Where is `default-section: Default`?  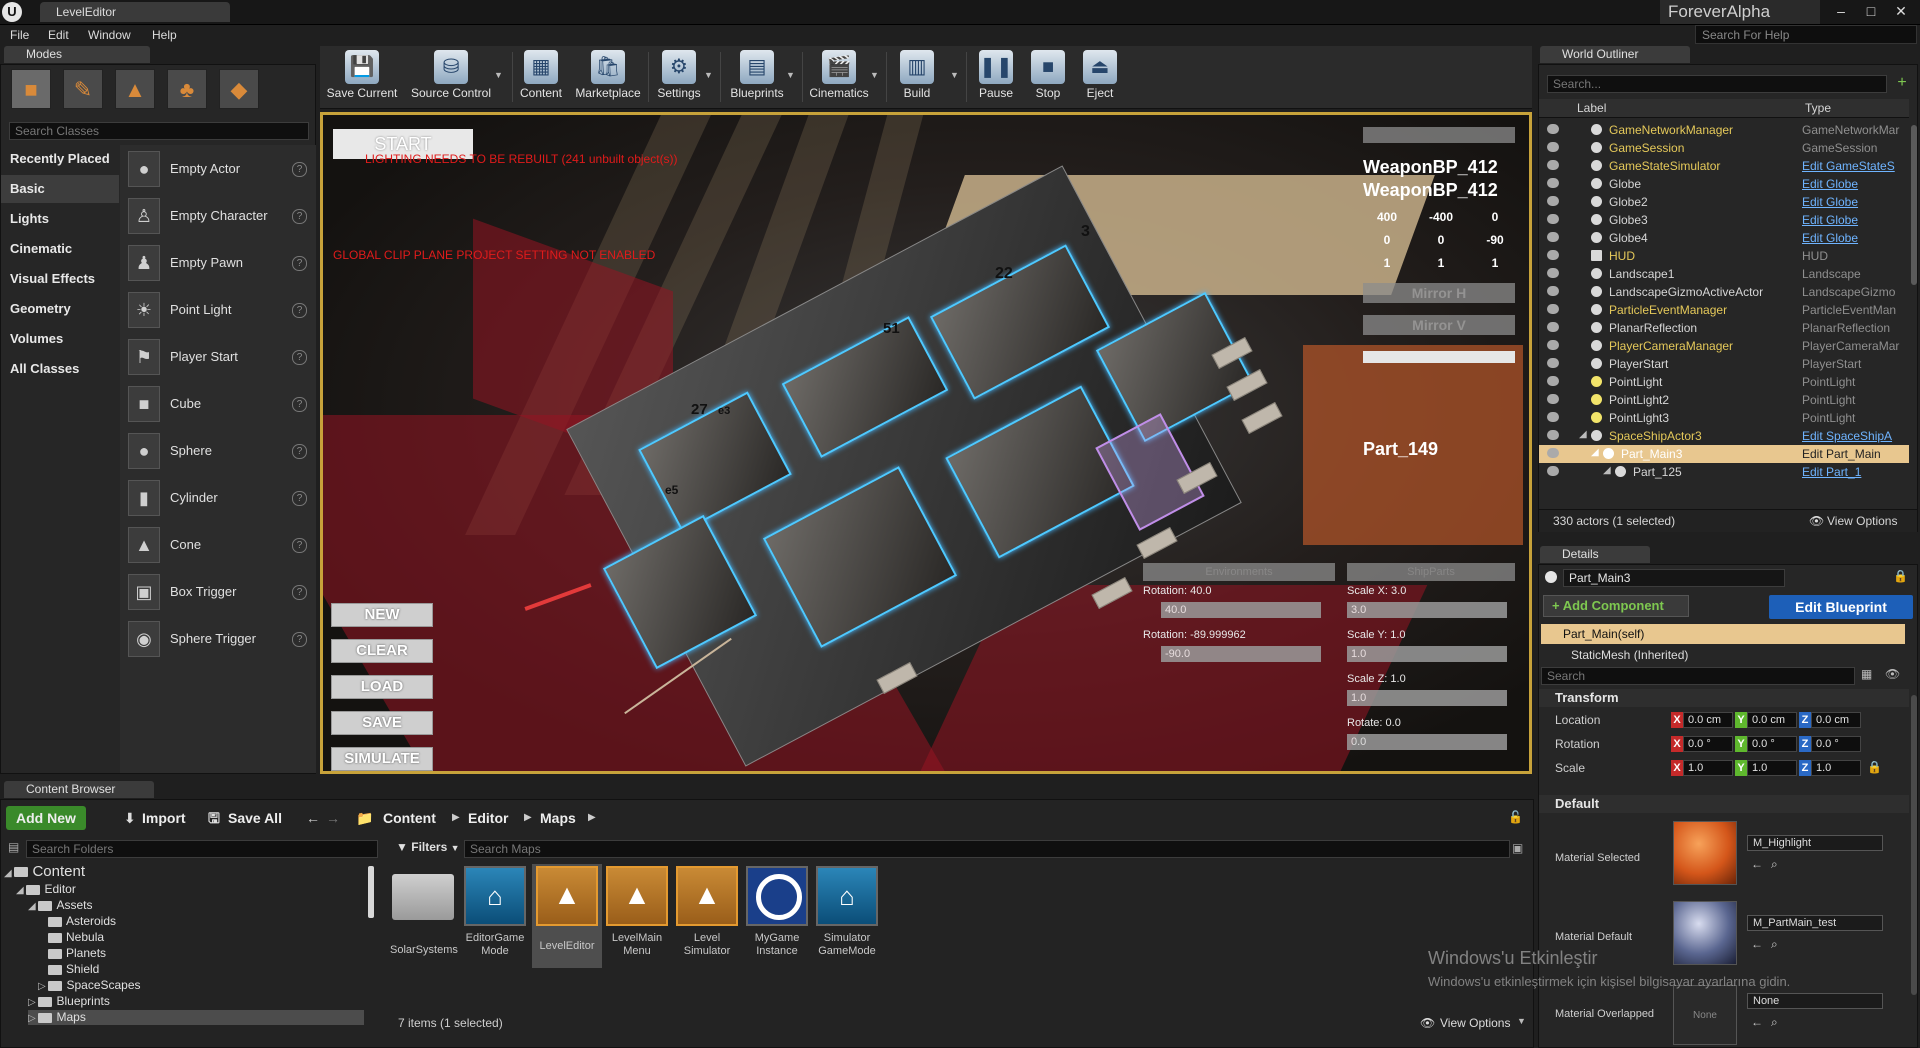 default-section: Default is located at coordinates (1724, 804).